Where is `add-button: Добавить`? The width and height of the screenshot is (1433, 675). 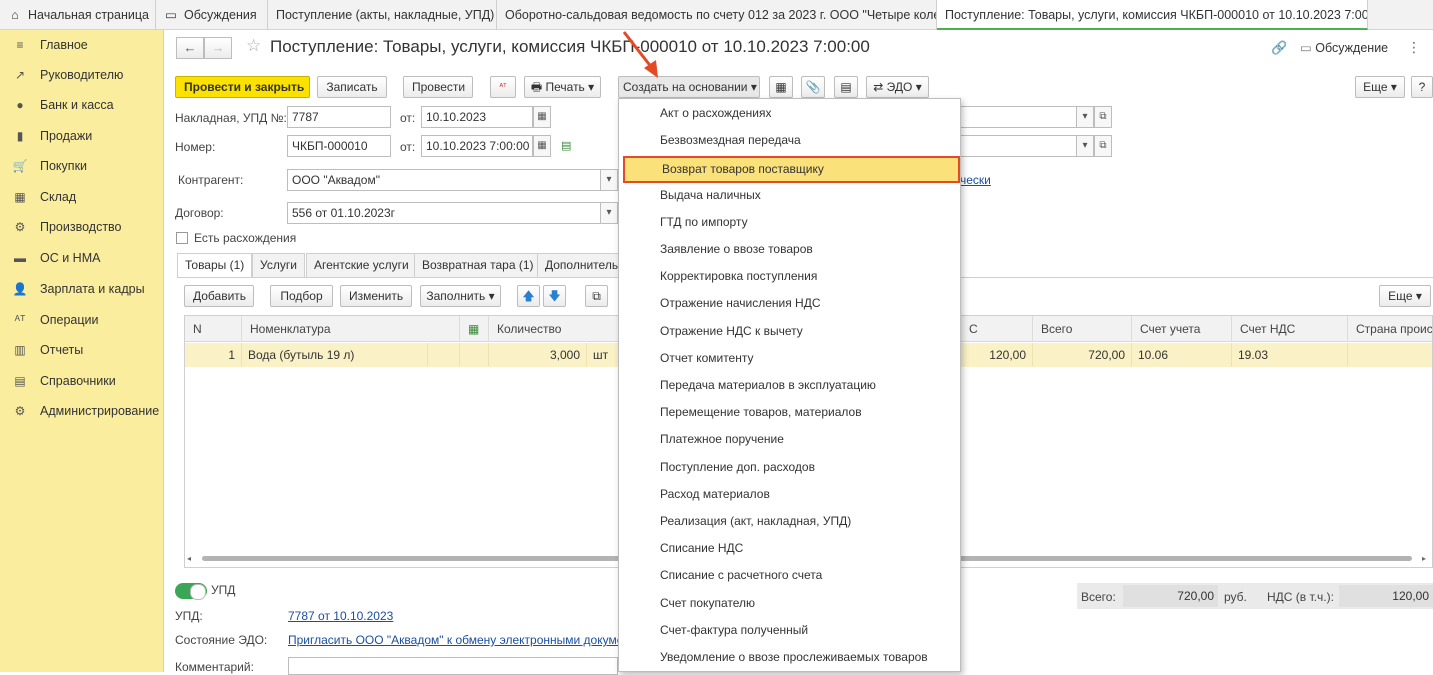
add-button: Добавить is located at coordinates (219, 296).